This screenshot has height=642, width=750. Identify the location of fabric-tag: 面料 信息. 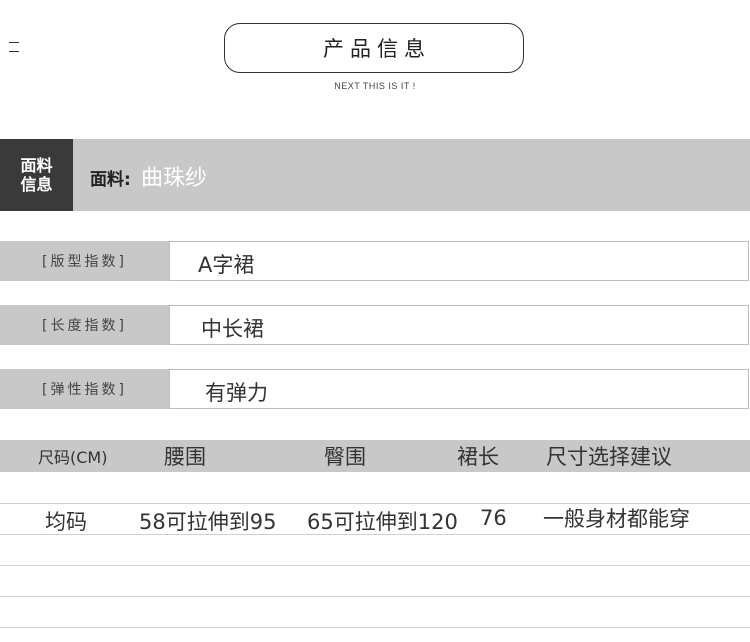
(36, 175).